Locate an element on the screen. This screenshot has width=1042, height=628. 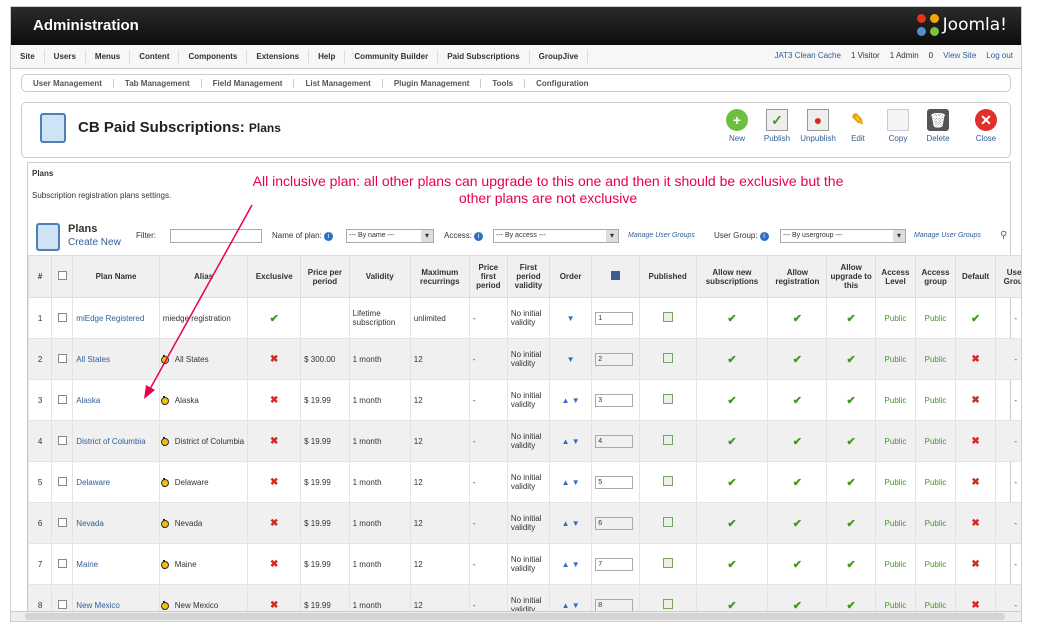
order-value: 5 is located at coordinates (615, 482).